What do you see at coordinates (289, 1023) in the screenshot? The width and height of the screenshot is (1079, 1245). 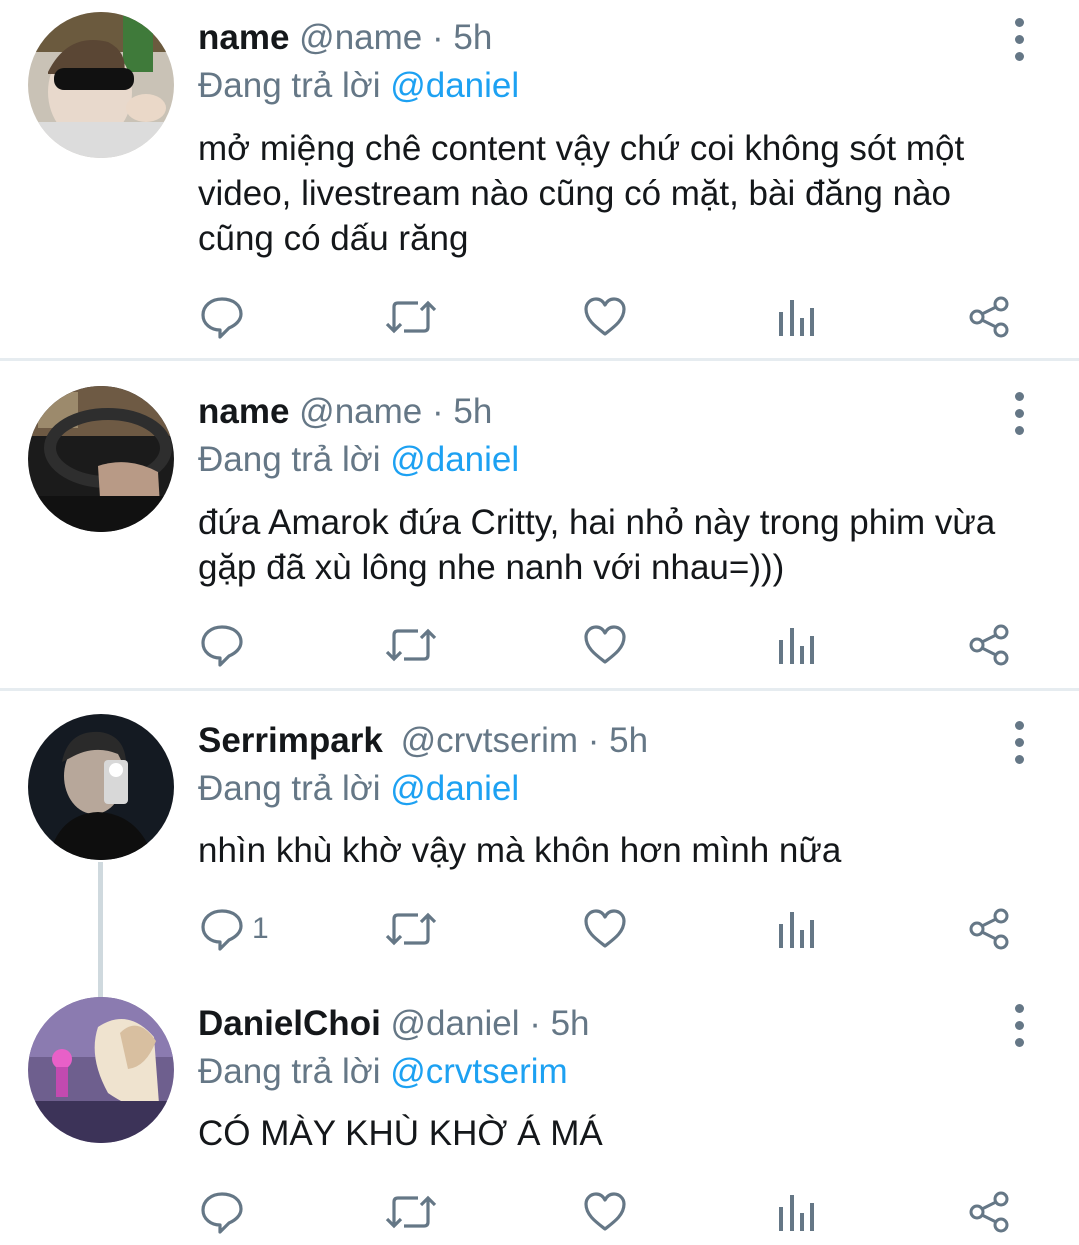 I see `display-name: DanielChoi` at bounding box center [289, 1023].